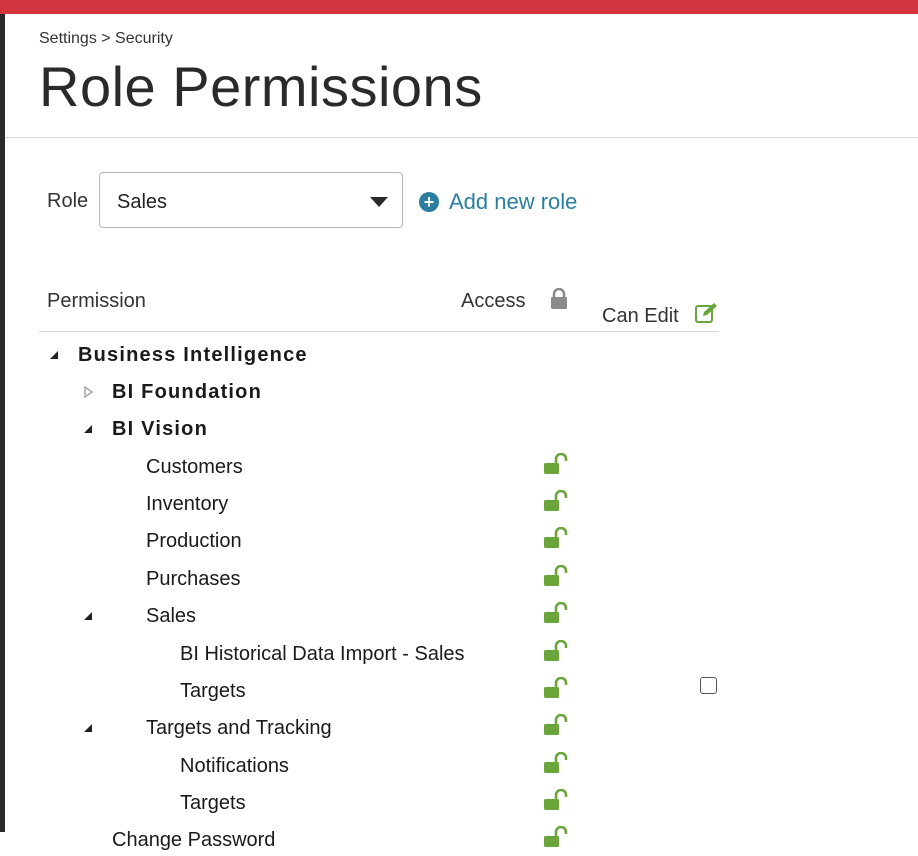 Image resolution: width=918 pixels, height=856 pixels. Describe the element at coordinates (96, 301) in the screenshot. I see `permission-column-header: Permission` at that location.